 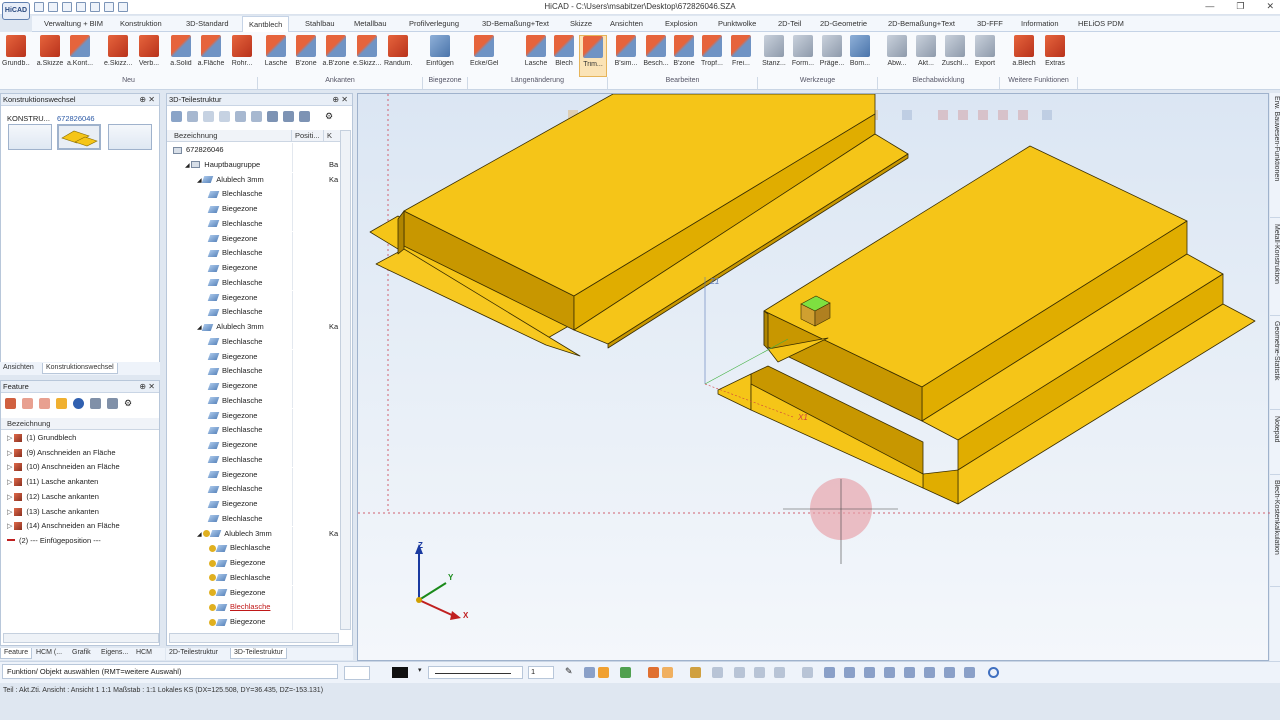 I want to click on tab-stahlbau: Stahlbau, so click(x=320, y=24).